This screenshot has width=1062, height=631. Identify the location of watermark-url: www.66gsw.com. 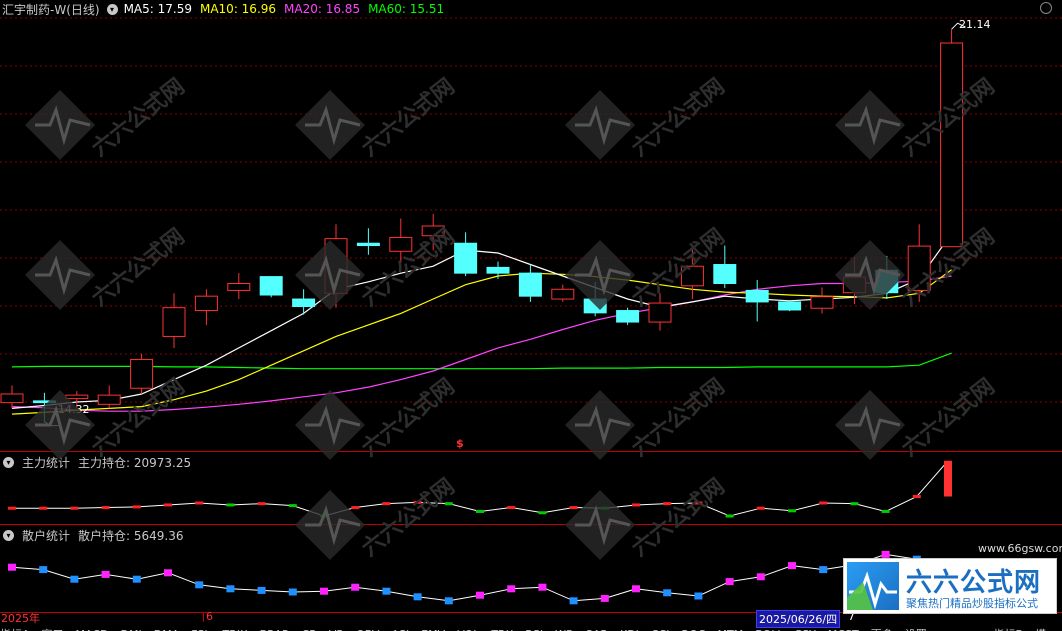
(1020, 548).